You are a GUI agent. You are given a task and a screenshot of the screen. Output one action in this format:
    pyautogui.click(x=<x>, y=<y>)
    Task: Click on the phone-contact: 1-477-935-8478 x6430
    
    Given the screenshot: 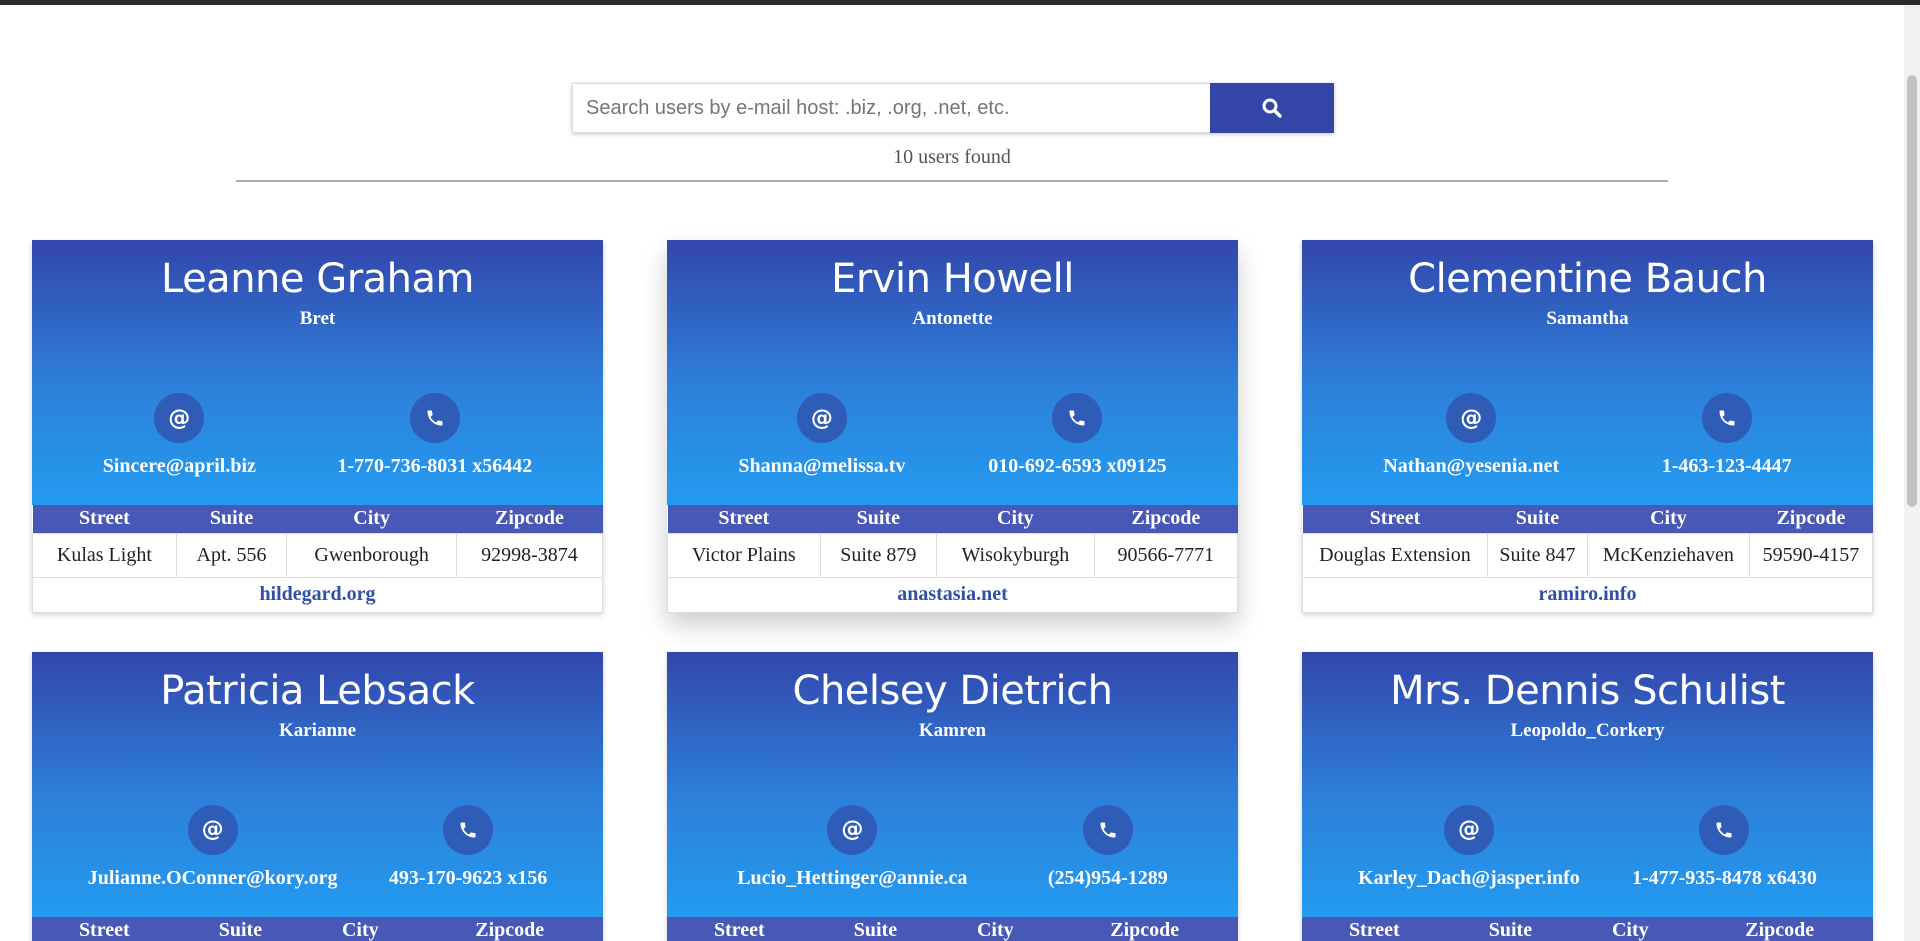 What is the action you would take?
    pyautogui.click(x=1724, y=847)
    